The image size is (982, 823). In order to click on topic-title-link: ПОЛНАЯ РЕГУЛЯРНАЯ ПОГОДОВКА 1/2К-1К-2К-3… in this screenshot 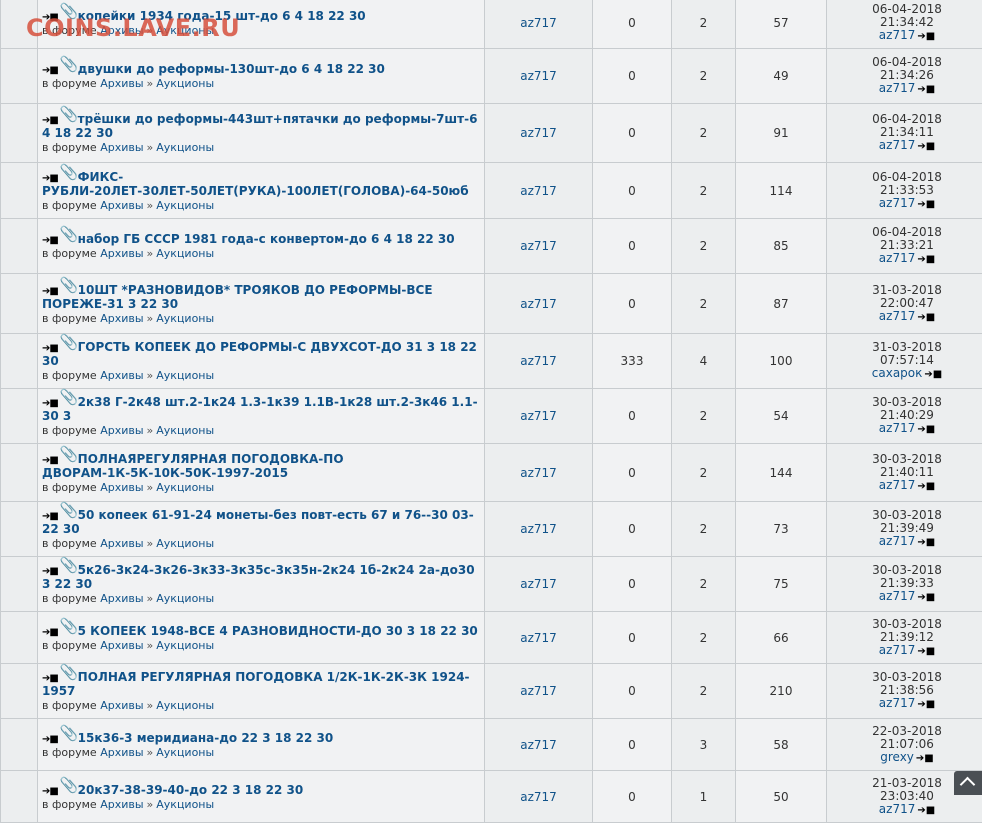, I will do `click(256, 684)`.